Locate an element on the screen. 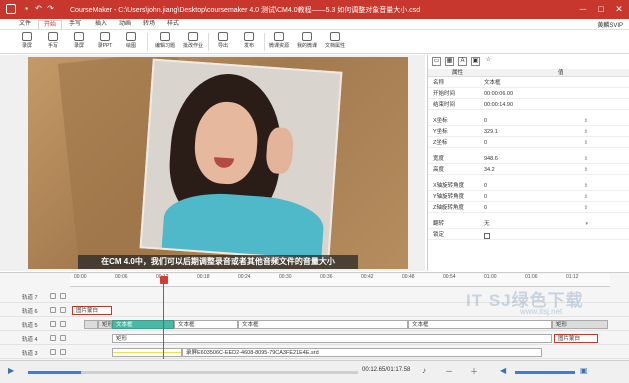  undo-icon: ↶ is located at coordinates (38, 9).